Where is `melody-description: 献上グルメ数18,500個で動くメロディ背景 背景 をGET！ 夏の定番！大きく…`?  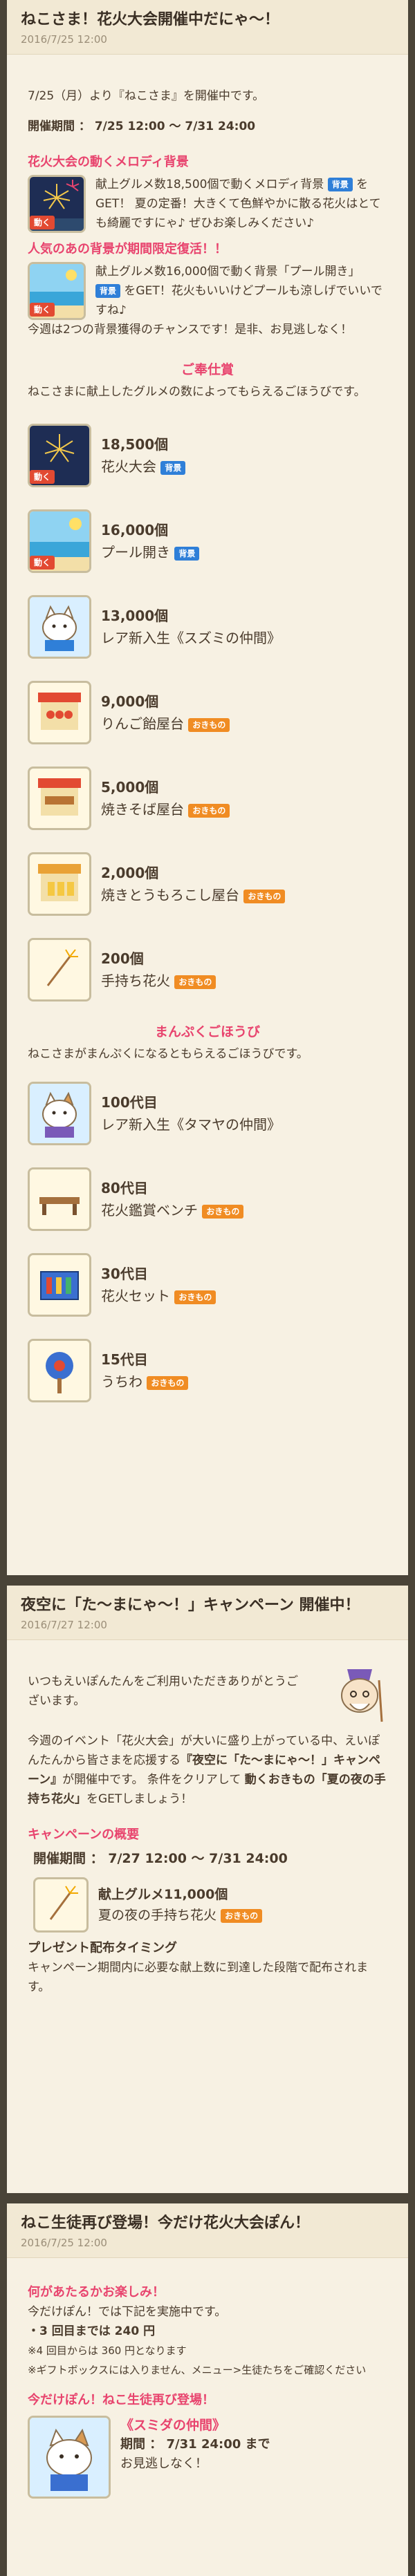 melody-description: 献上グルメ数18,500個で動くメロディ背景 背景 をGET！ 夏の定番！大きく… is located at coordinates (241, 204).